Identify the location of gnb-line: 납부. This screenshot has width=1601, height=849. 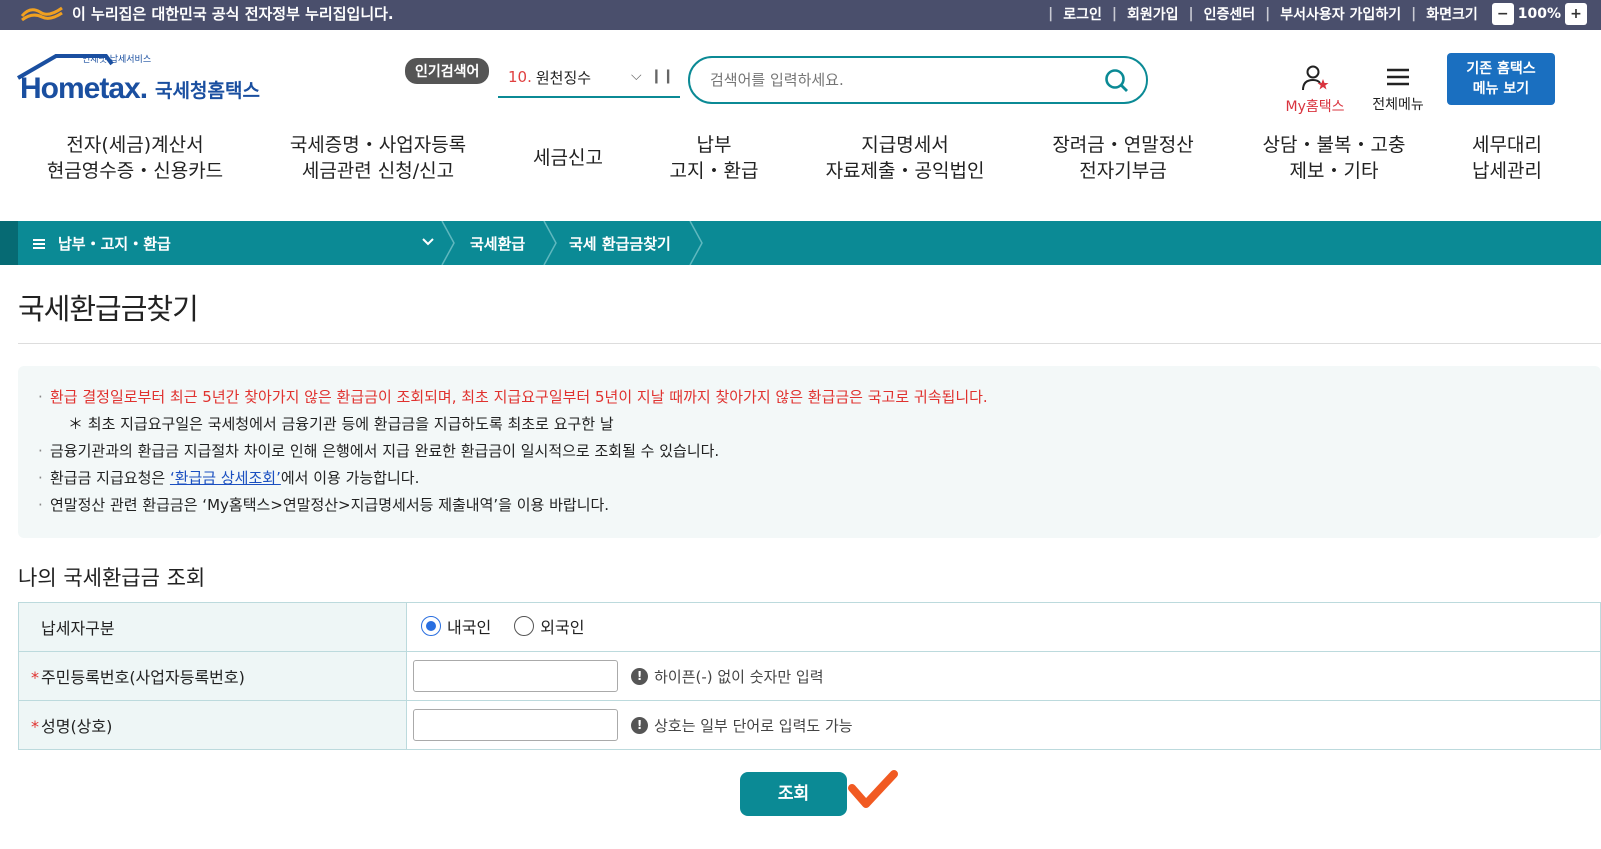
(714, 145).